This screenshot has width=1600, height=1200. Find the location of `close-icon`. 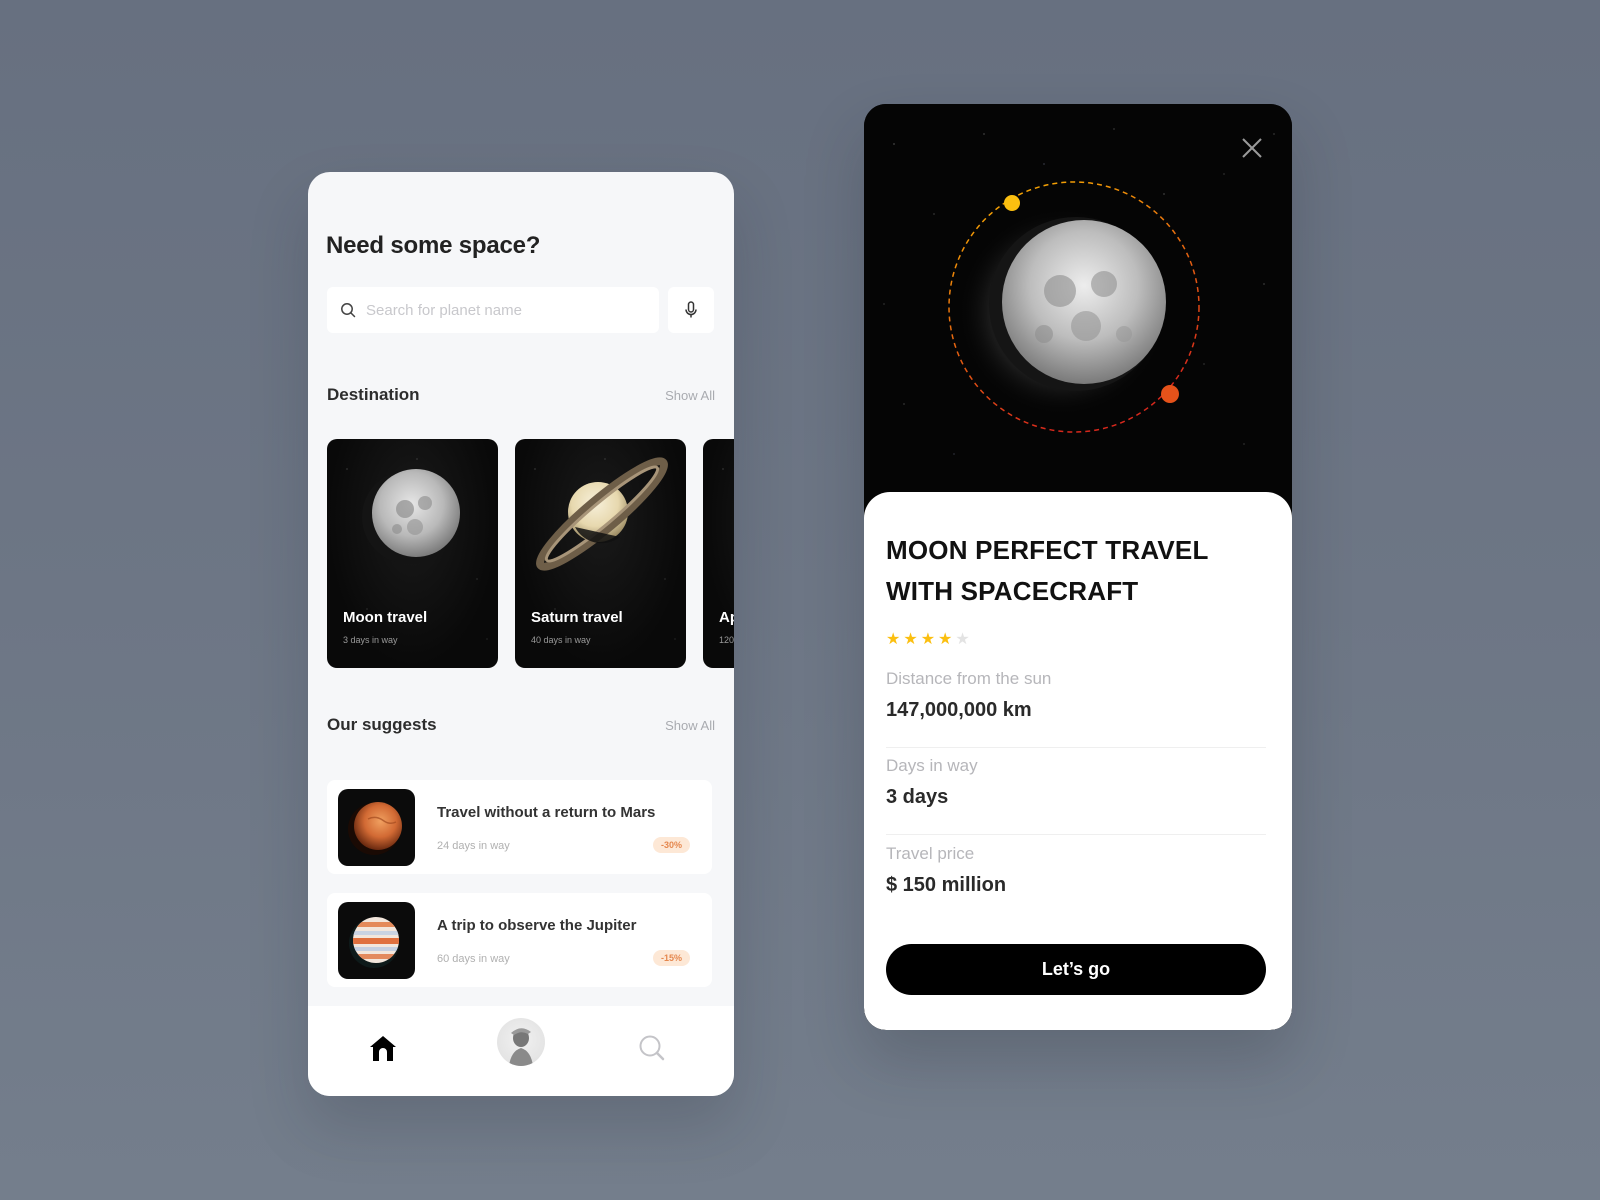

close-icon is located at coordinates (1252, 148).